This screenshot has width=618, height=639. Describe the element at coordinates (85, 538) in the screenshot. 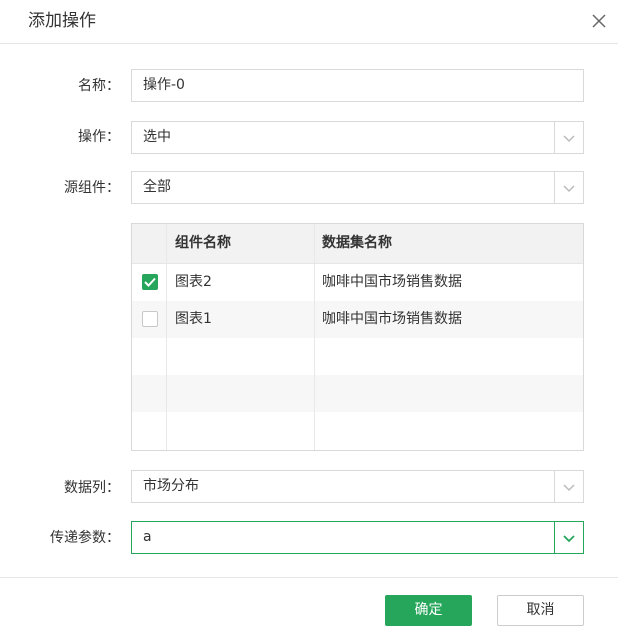

I see `pass-parameter-label: 传递参数：` at that location.